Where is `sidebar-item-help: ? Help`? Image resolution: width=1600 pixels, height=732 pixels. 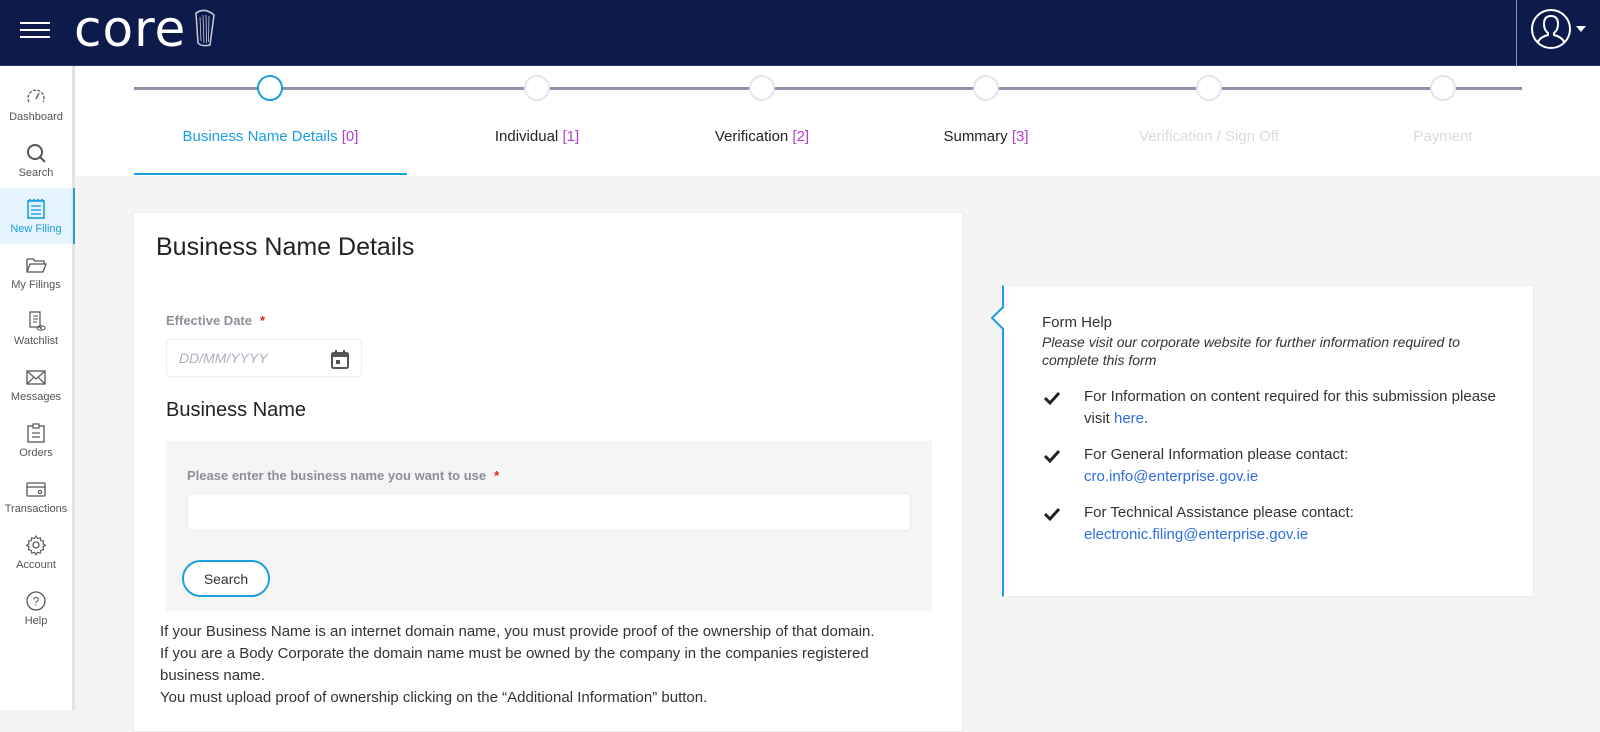 sidebar-item-help: ? Help is located at coordinates (36, 608).